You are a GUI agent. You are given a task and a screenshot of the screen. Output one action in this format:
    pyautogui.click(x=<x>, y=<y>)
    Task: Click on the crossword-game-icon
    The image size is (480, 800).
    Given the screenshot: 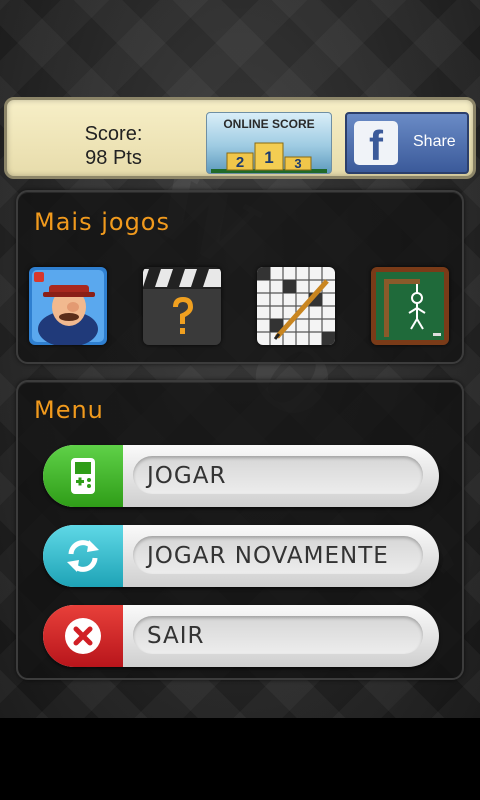 What is the action you would take?
    pyautogui.click(x=296, y=306)
    